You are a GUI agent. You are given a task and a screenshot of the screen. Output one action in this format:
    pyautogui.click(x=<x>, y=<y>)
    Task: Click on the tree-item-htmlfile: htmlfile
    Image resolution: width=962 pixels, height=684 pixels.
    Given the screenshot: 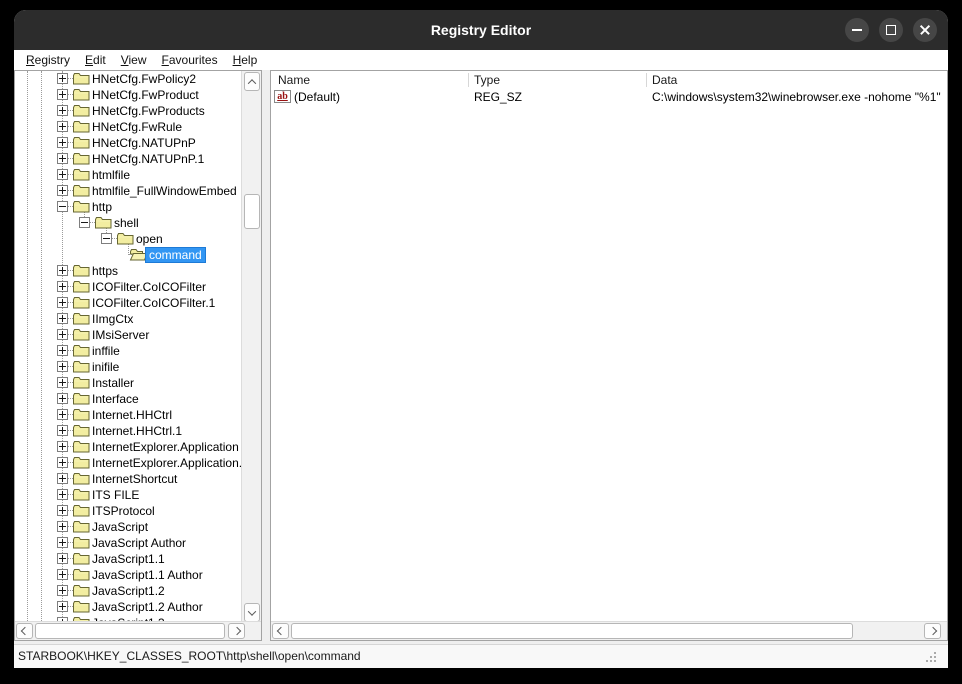 What is the action you would take?
    pyautogui.click(x=138, y=175)
    